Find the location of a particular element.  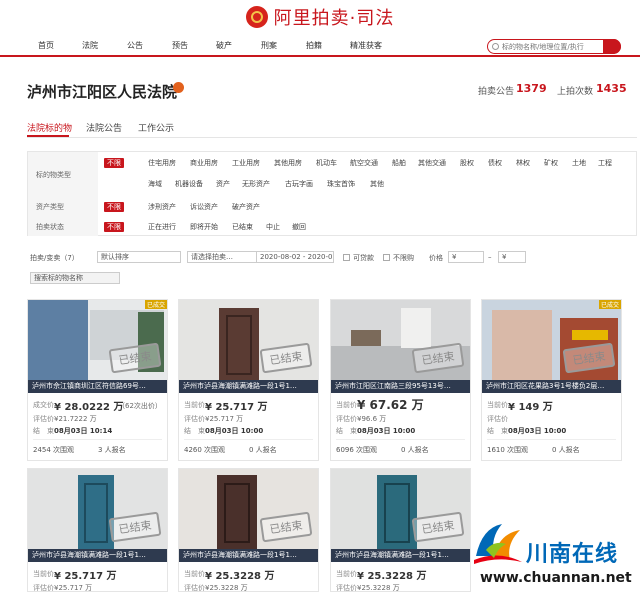

filter-option: 诉讼资产 is located at coordinates (204, 207).